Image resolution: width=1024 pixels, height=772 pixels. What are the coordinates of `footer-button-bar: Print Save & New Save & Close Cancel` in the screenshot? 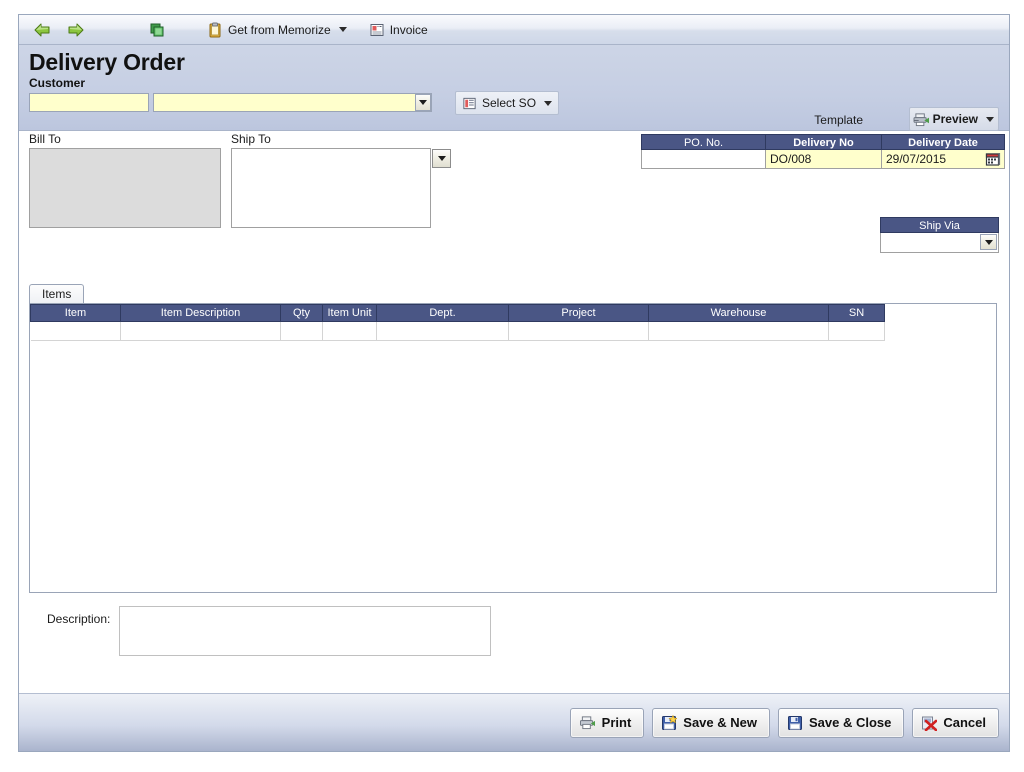 It's located at (514, 722).